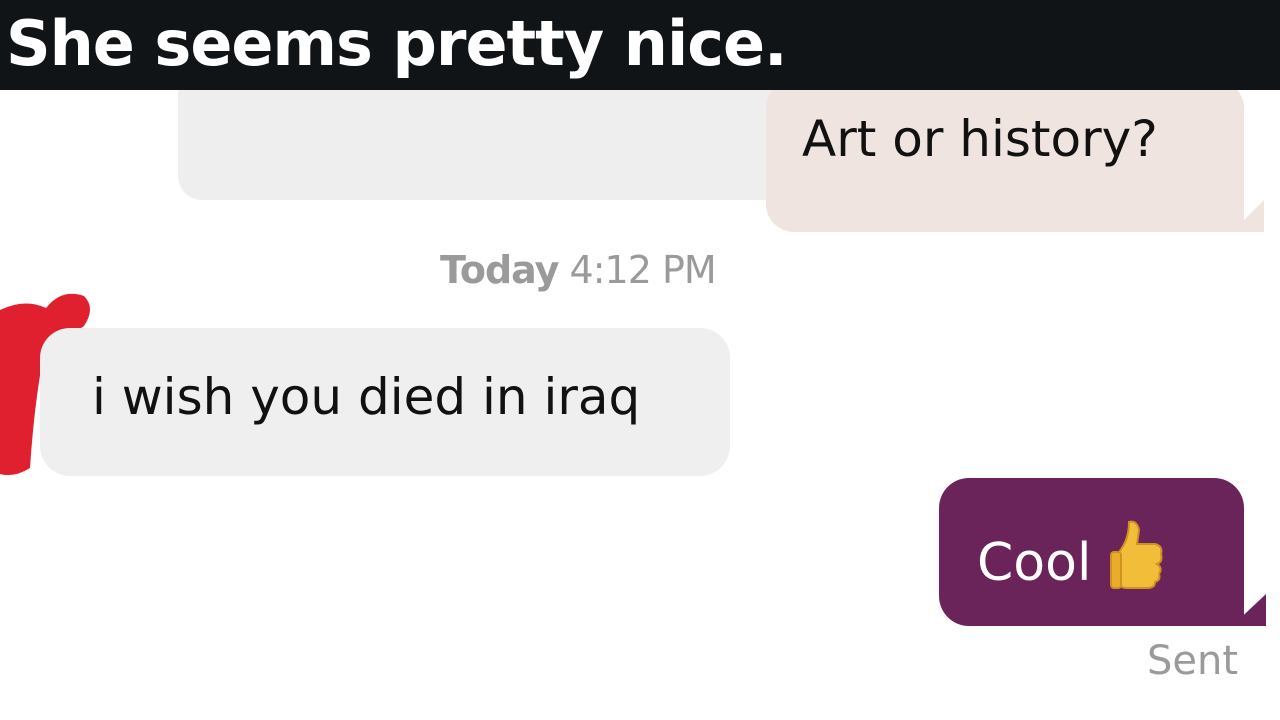 The width and height of the screenshot is (1280, 720). Describe the element at coordinates (397, 43) in the screenshot. I see `caption-text: She seems pretty nice.` at that location.